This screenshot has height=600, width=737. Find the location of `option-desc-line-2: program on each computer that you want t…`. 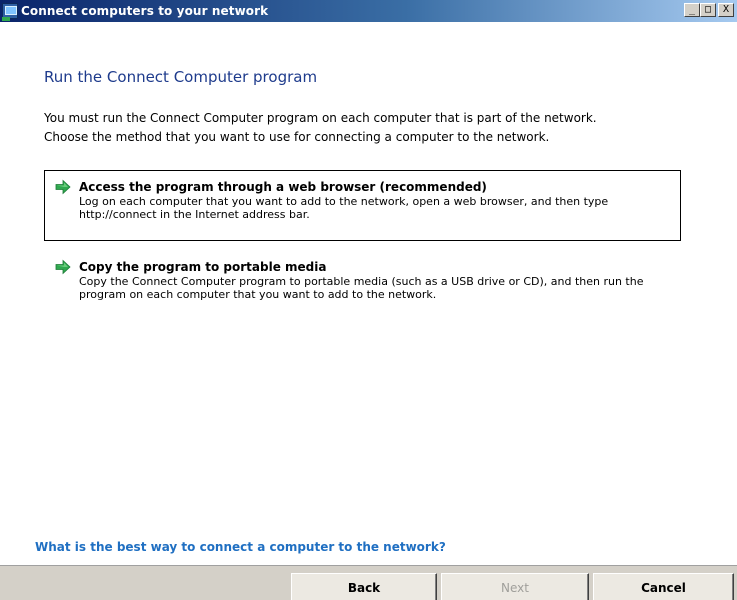

option-desc-line-2: program on each computer that you want t… is located at coordinates (258, 294).